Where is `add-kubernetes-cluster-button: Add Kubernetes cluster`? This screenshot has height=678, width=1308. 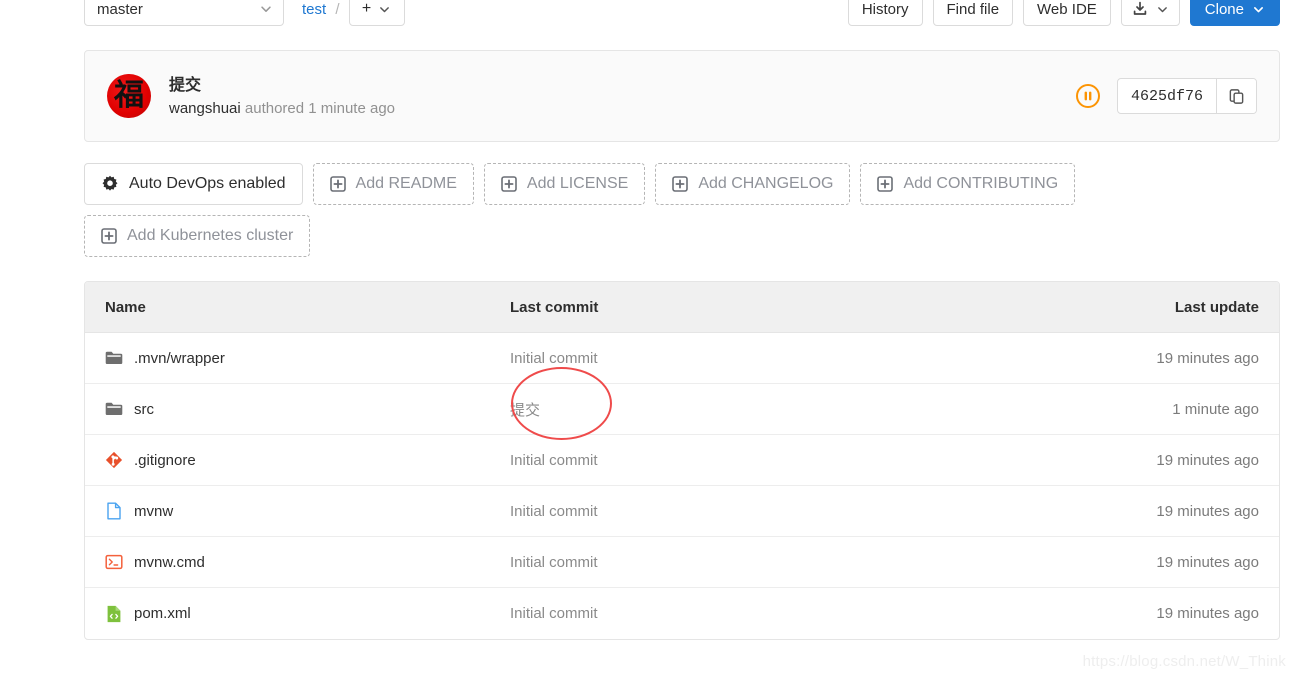 add-kubernetes-cluster-button: Add Kubernetes cluster is located at coordinates (197, 236).